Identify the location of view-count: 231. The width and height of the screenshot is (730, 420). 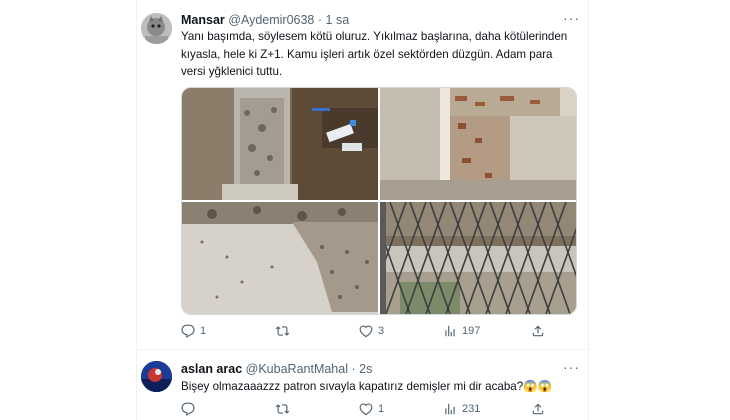
(471, 409).